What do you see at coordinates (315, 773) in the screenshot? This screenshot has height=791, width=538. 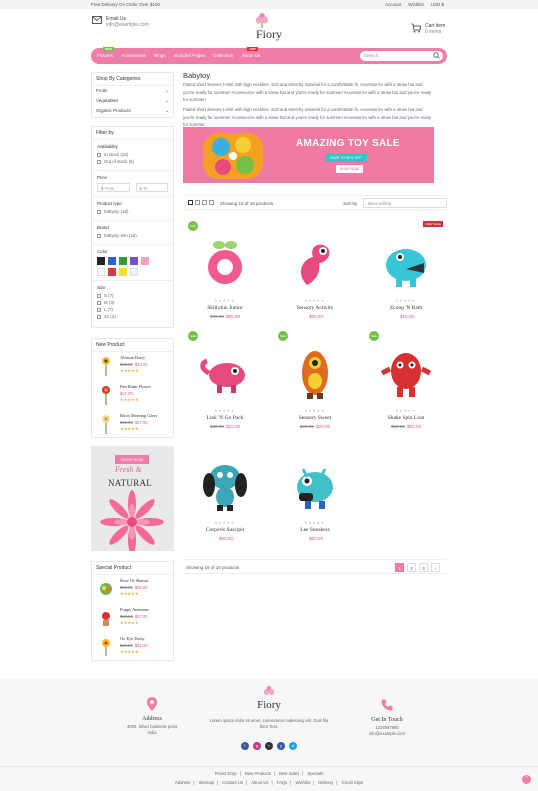 I see `footer-link: Specials` at bounding box center [315, 773].